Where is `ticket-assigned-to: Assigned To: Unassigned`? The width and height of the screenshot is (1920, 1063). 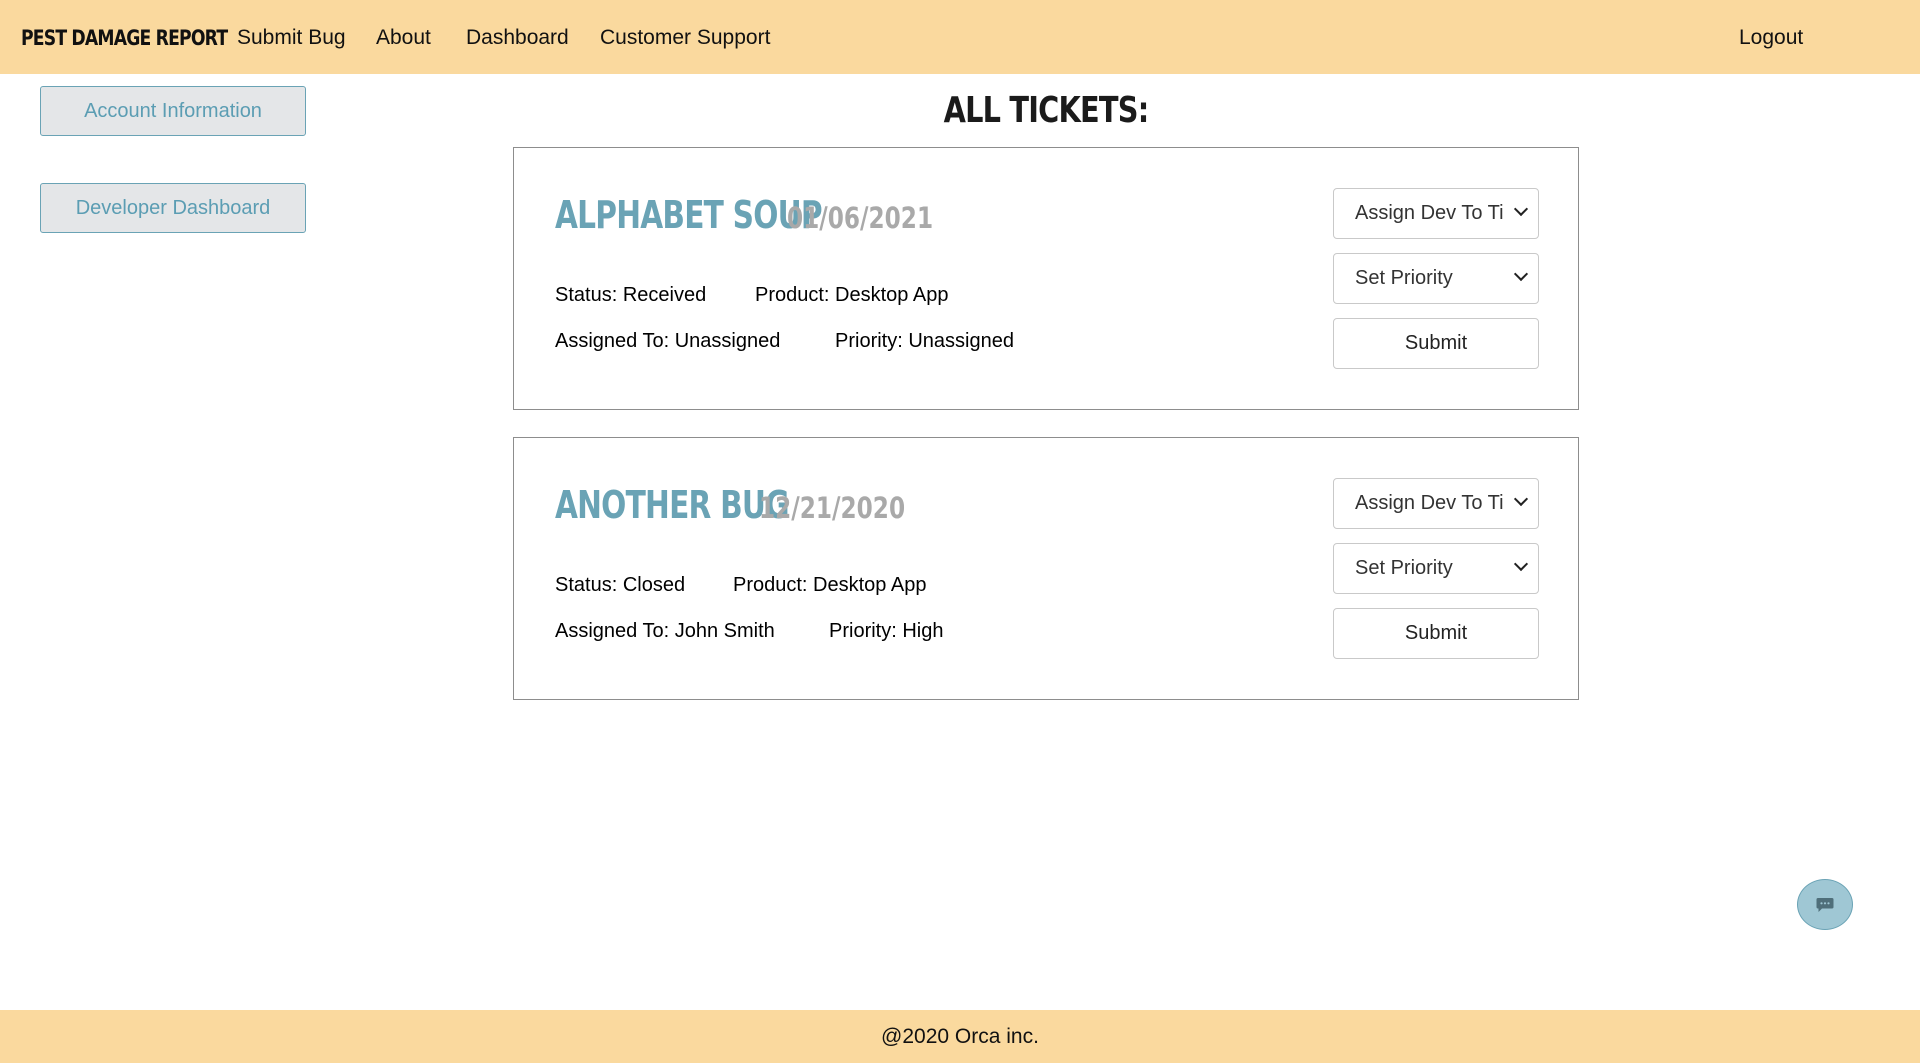 ticket-assigned-to: Assigned To: Unassigned is located at coordinates (668, 341).